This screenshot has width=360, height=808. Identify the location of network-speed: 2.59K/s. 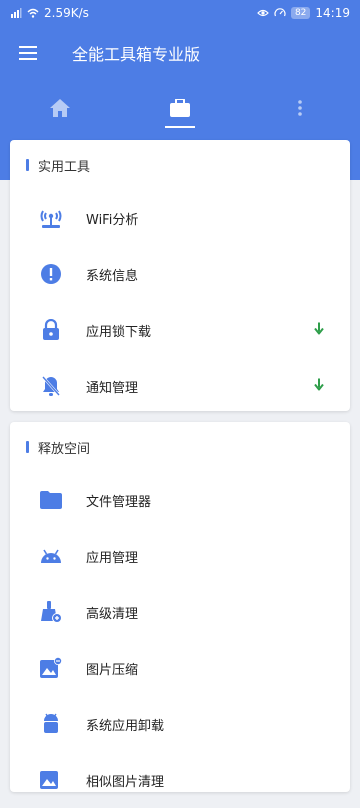
(66, 13).